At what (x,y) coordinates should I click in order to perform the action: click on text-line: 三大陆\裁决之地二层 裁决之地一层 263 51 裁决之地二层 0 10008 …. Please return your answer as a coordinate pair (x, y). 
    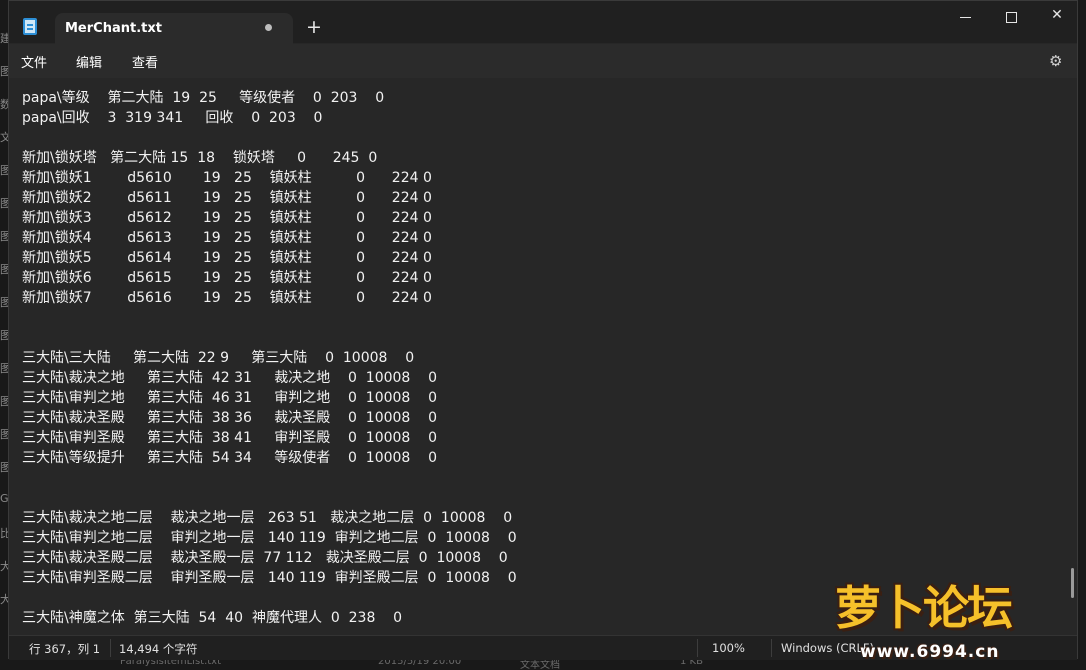
    Looking at the image, I should click on (267, 518).